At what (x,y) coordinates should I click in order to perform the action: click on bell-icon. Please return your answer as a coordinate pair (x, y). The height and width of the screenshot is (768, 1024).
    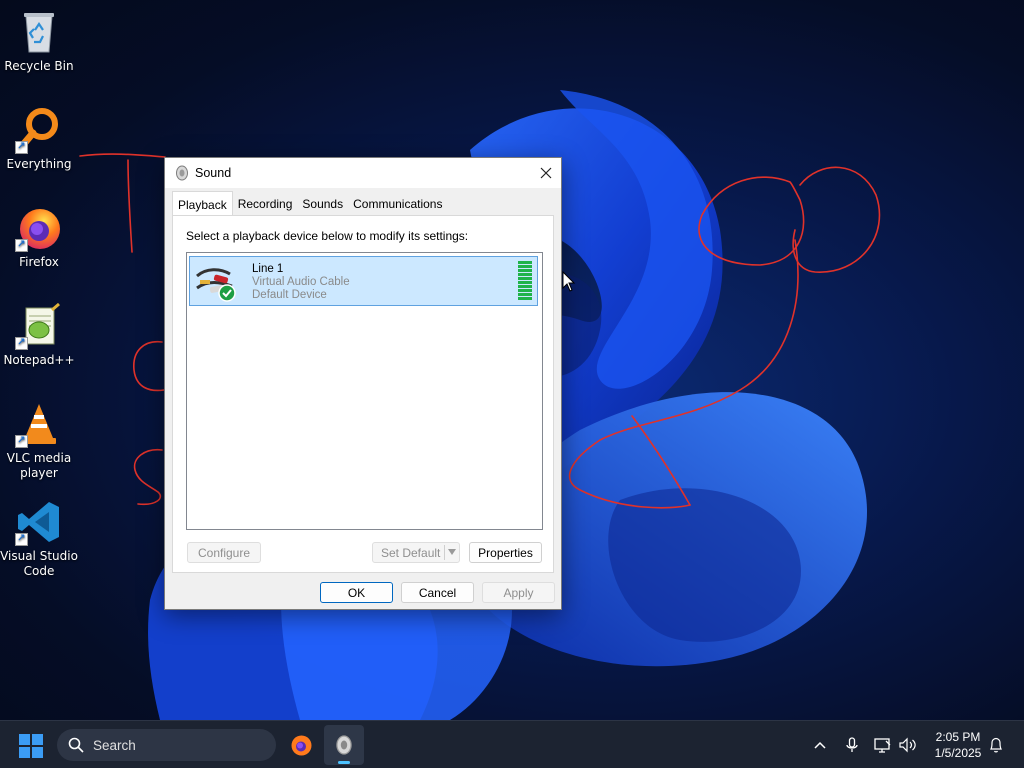
    Looking at the image, I should click on (996, 745).